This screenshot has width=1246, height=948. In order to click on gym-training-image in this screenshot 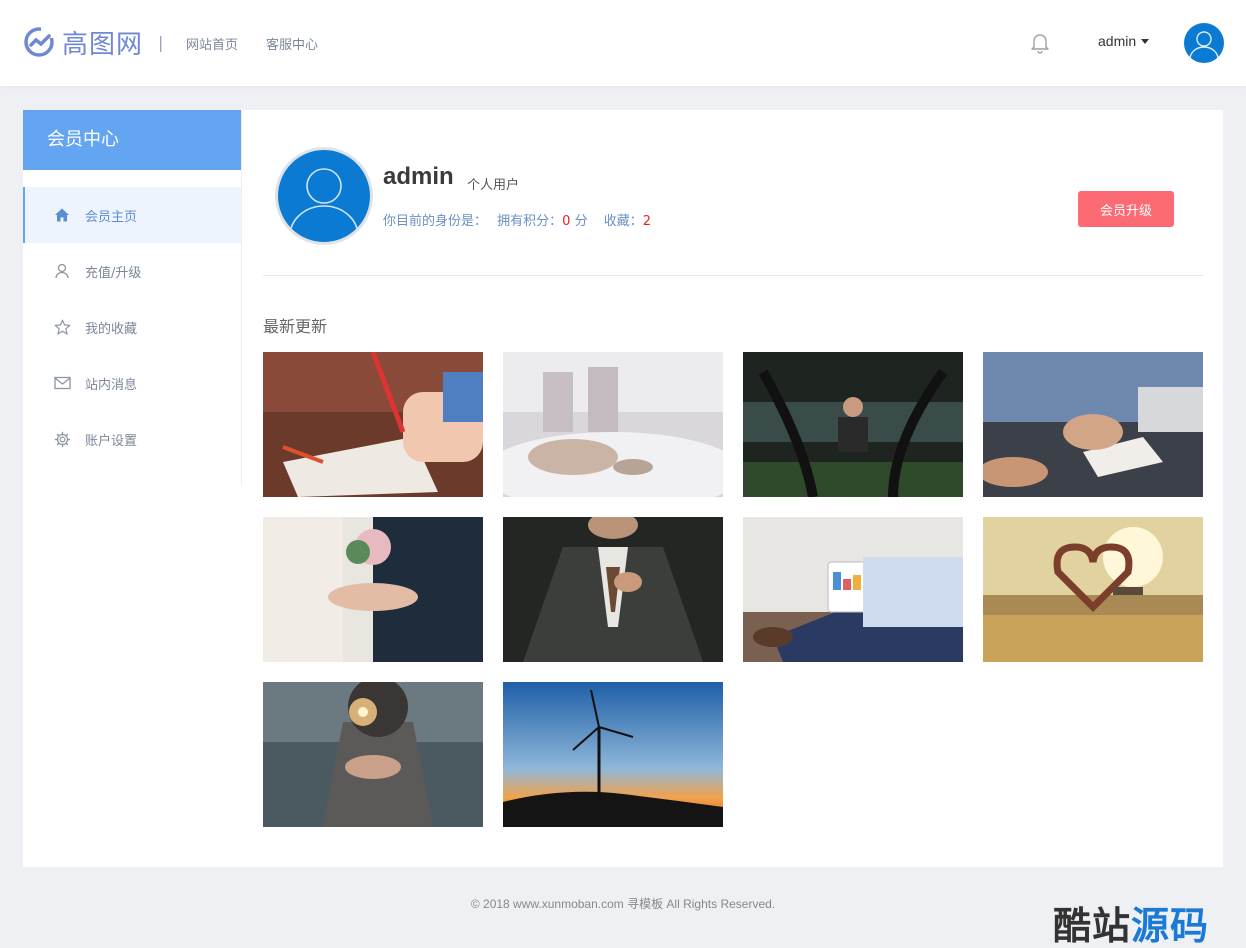, I will do `click(853, 424)`.